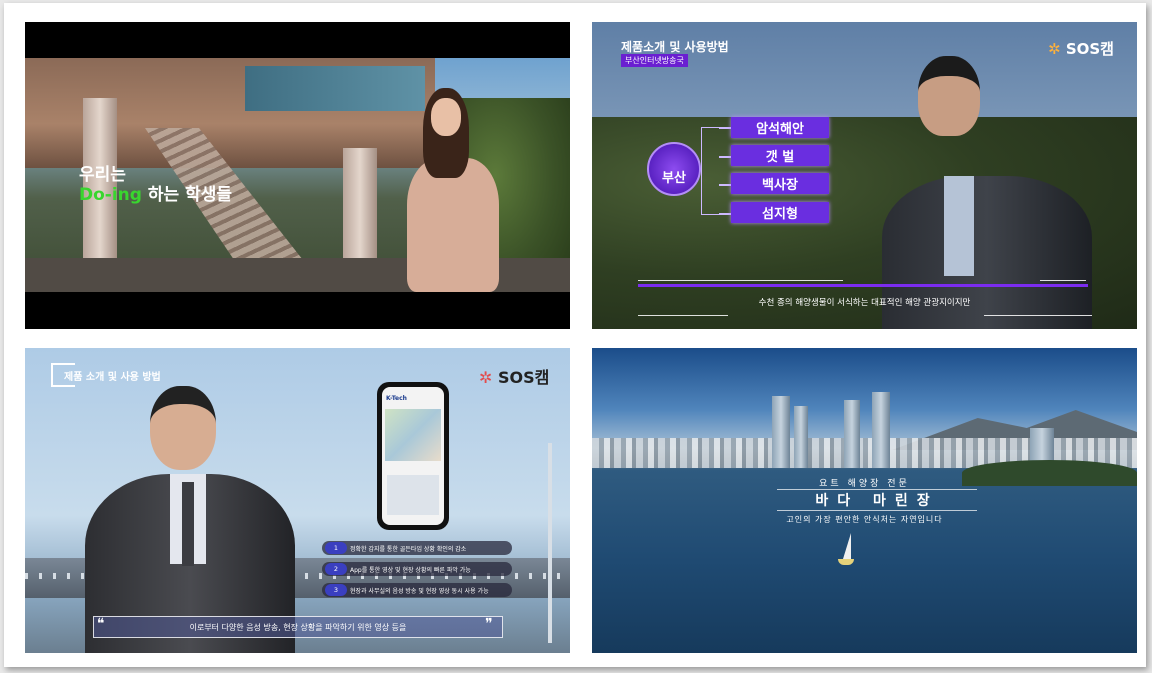 The width and height of the screenshot is (1152, 673). Describe the element at coordinates (864, 484) in the screenshot. I see `service-label: 요트 해양장 전문` at that location.